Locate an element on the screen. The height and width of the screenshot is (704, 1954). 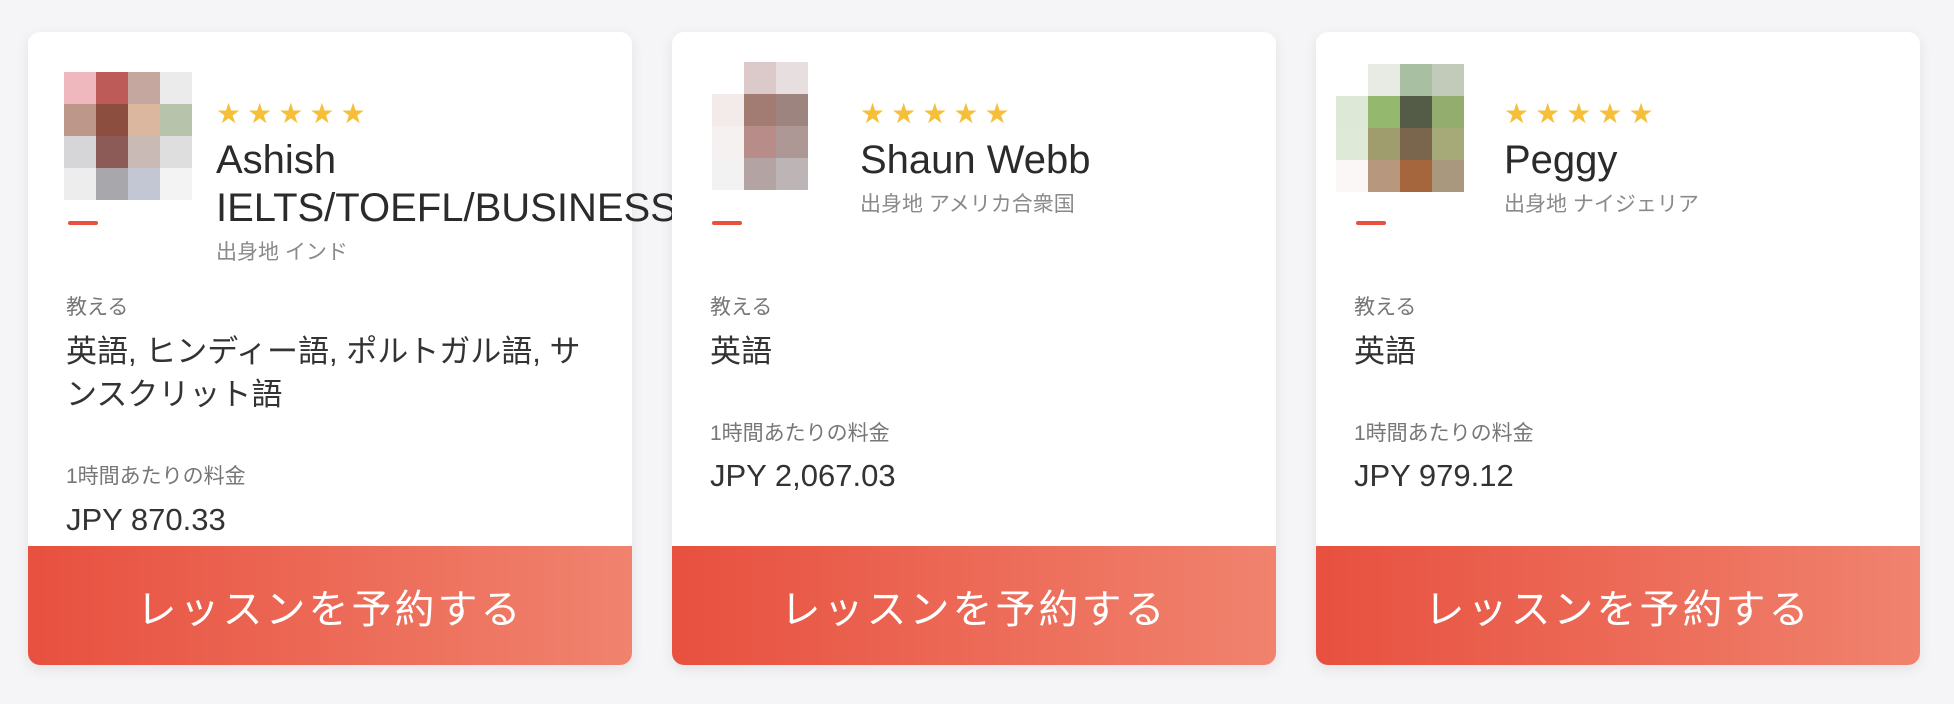
hourly-rate: JPY 979.12 is located at coordinates (1434, 475).